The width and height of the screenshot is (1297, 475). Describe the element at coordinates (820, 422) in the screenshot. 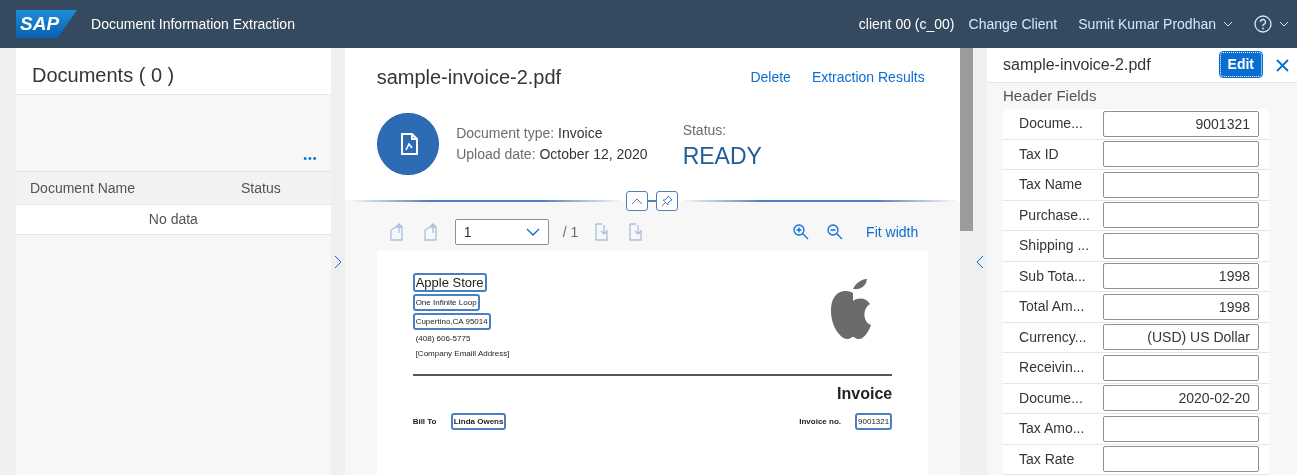

I see `invoice-number-label: Invoice no.` at that location.